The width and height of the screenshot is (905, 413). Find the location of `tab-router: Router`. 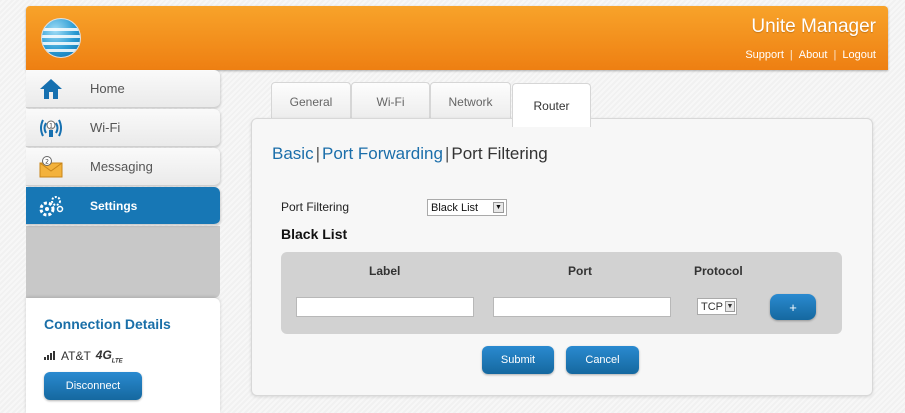

tab-router: Router is located at coordinates (551, 105).